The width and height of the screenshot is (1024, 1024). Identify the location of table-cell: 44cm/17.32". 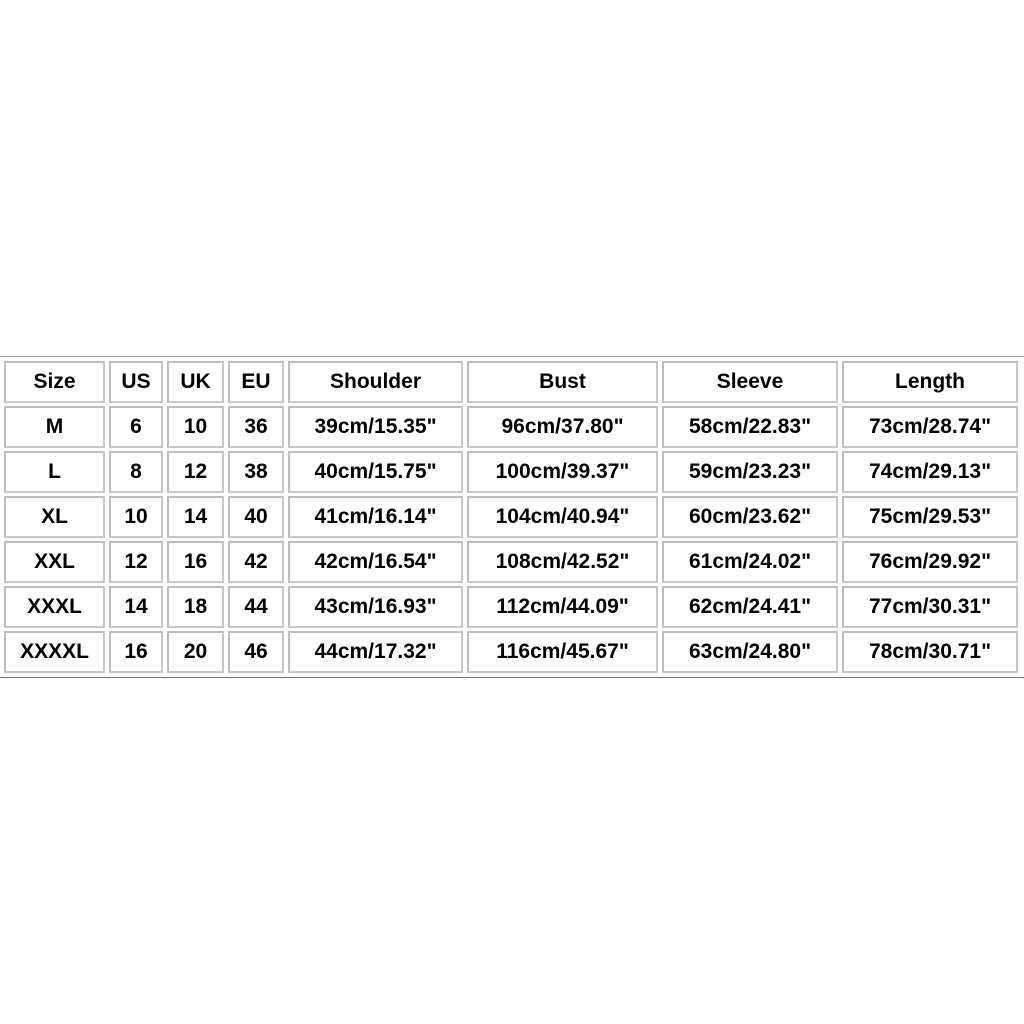
(375, 652).